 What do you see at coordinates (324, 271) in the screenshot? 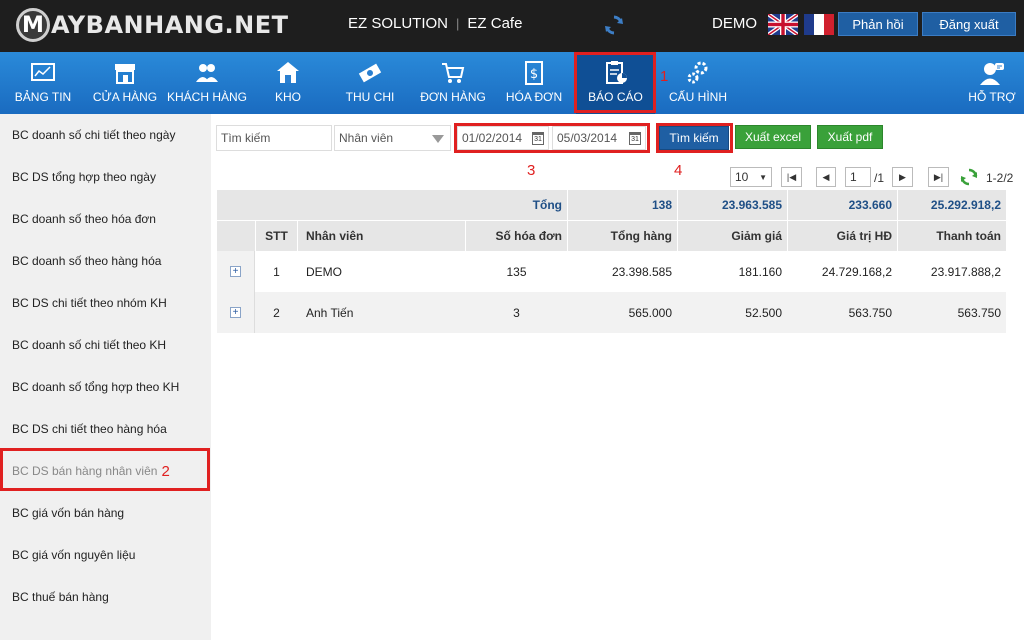
I see `cell-employee: DEMO` at bounding box center [324, 271].